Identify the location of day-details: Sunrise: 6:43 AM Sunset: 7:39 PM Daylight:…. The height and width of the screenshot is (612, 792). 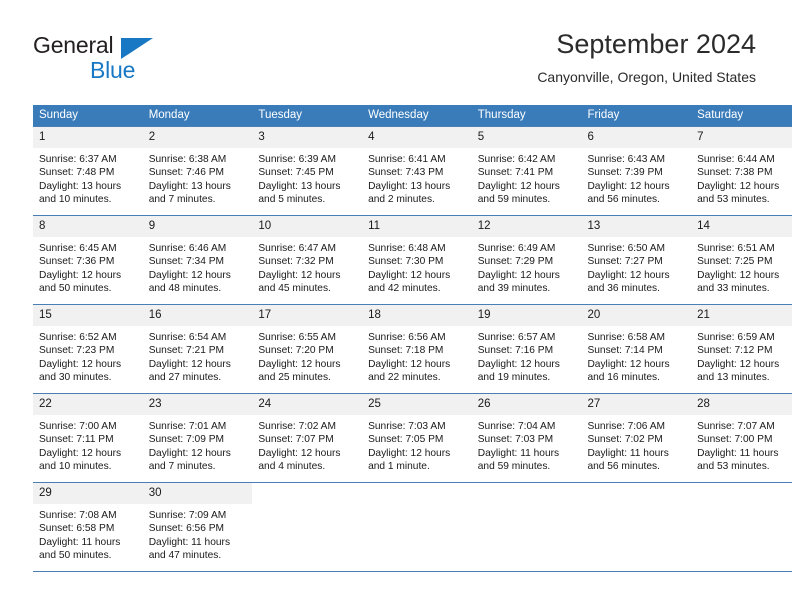
(636, 177).